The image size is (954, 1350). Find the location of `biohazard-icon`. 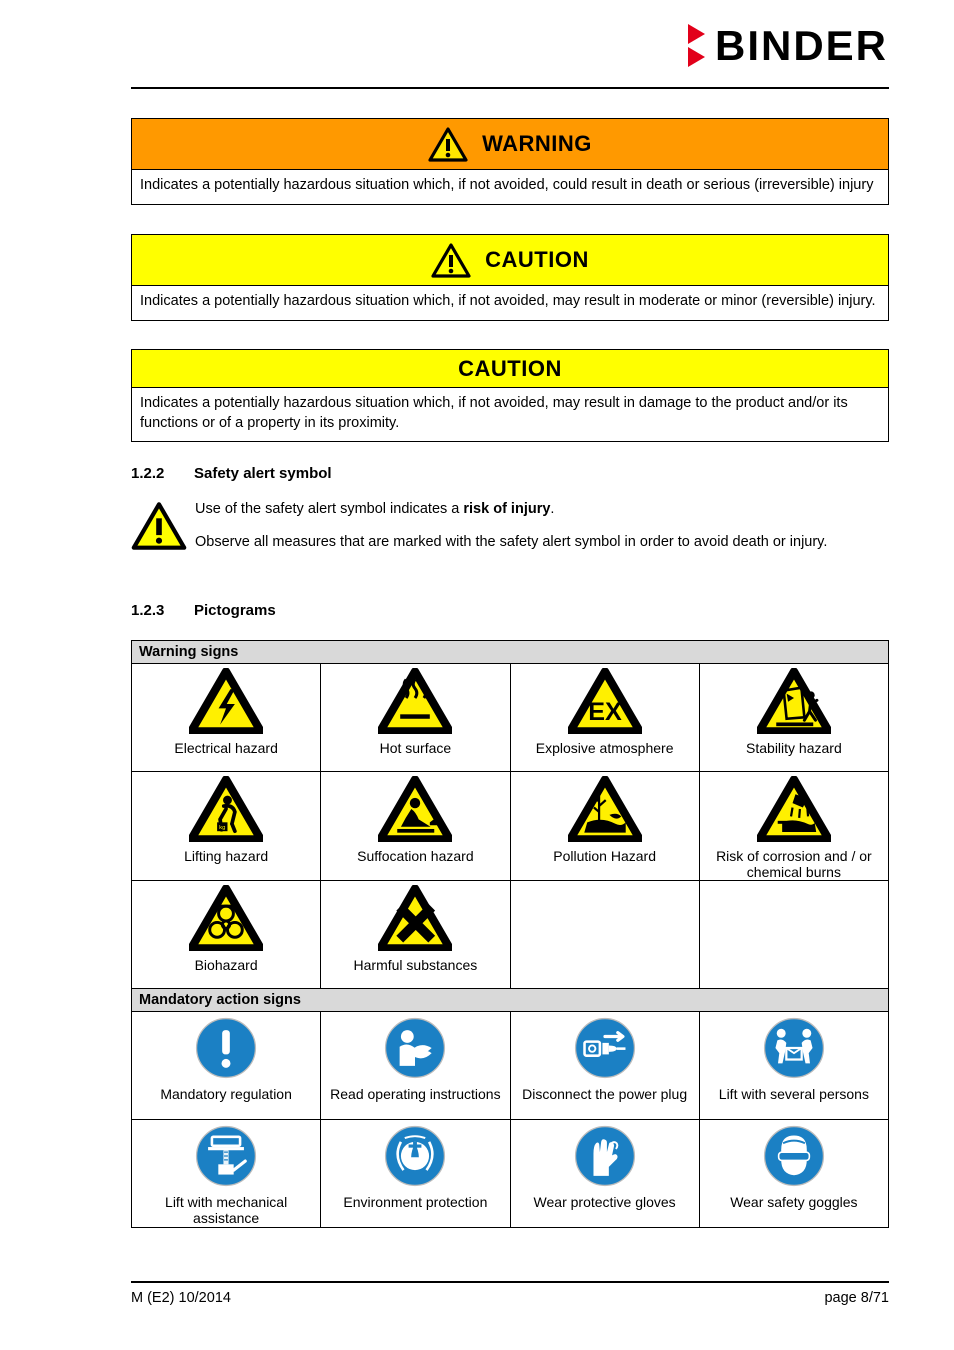

biohazard-icon is located at coordinates (226, 920).